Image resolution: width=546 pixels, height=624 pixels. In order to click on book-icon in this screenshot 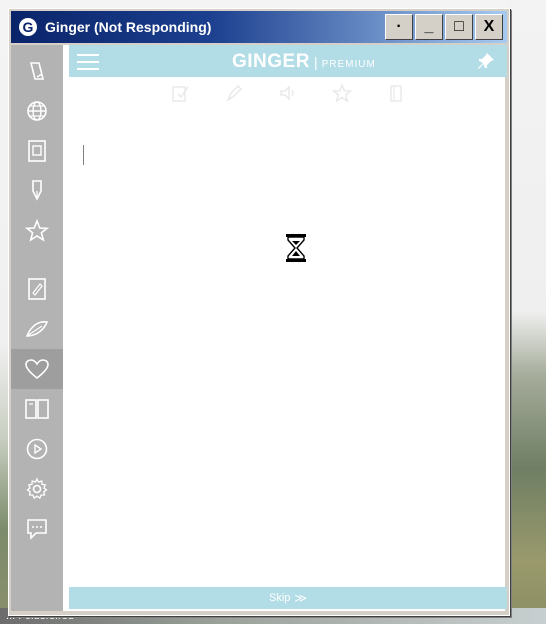, I will do `click(37, 409)`.